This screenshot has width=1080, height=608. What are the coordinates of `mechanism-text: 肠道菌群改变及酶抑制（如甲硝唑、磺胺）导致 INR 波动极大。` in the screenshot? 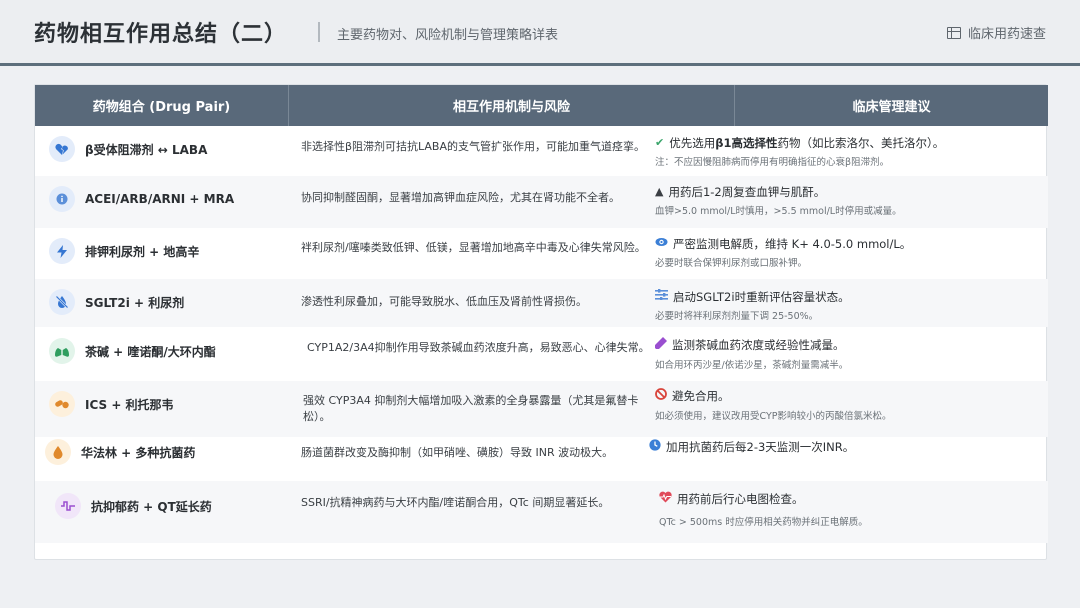 It's located at (457, 452).